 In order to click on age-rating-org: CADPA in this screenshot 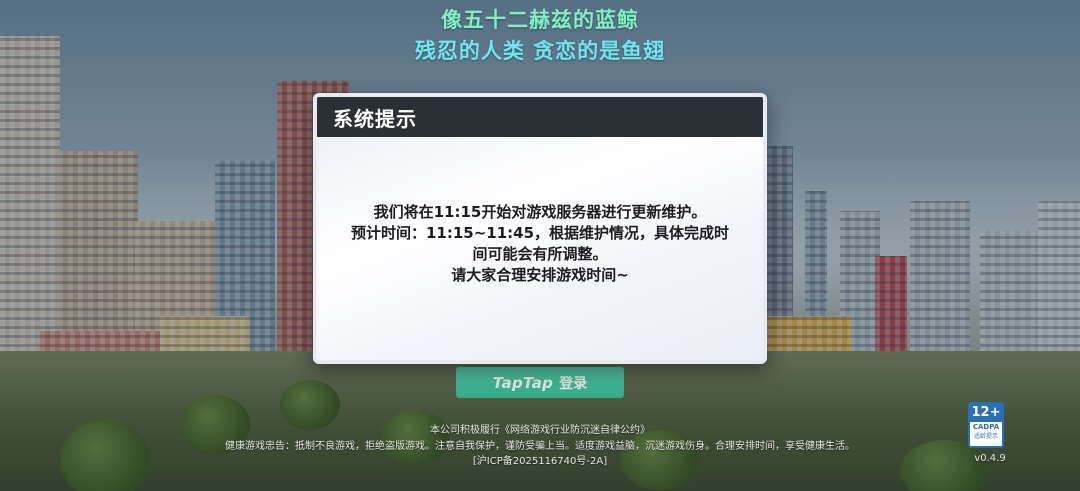, I will do `click(986, 427)`.